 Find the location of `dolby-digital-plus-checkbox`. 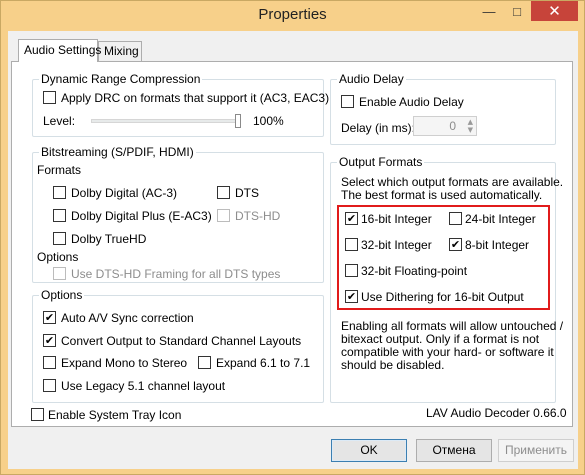

dolby-digital-plus-checkbox is located at coordinates (59, 215).